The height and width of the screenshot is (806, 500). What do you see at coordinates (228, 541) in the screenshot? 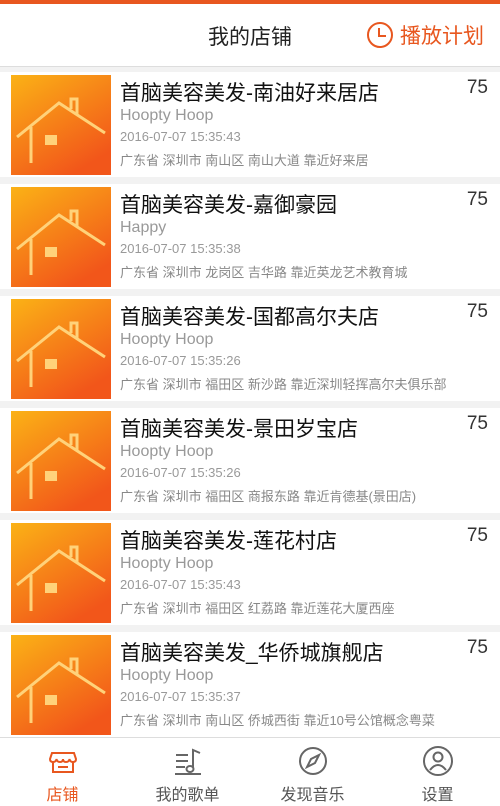
I see `store-name: 首脑美容美发-莲花村店` at bounding box center [228, 541].